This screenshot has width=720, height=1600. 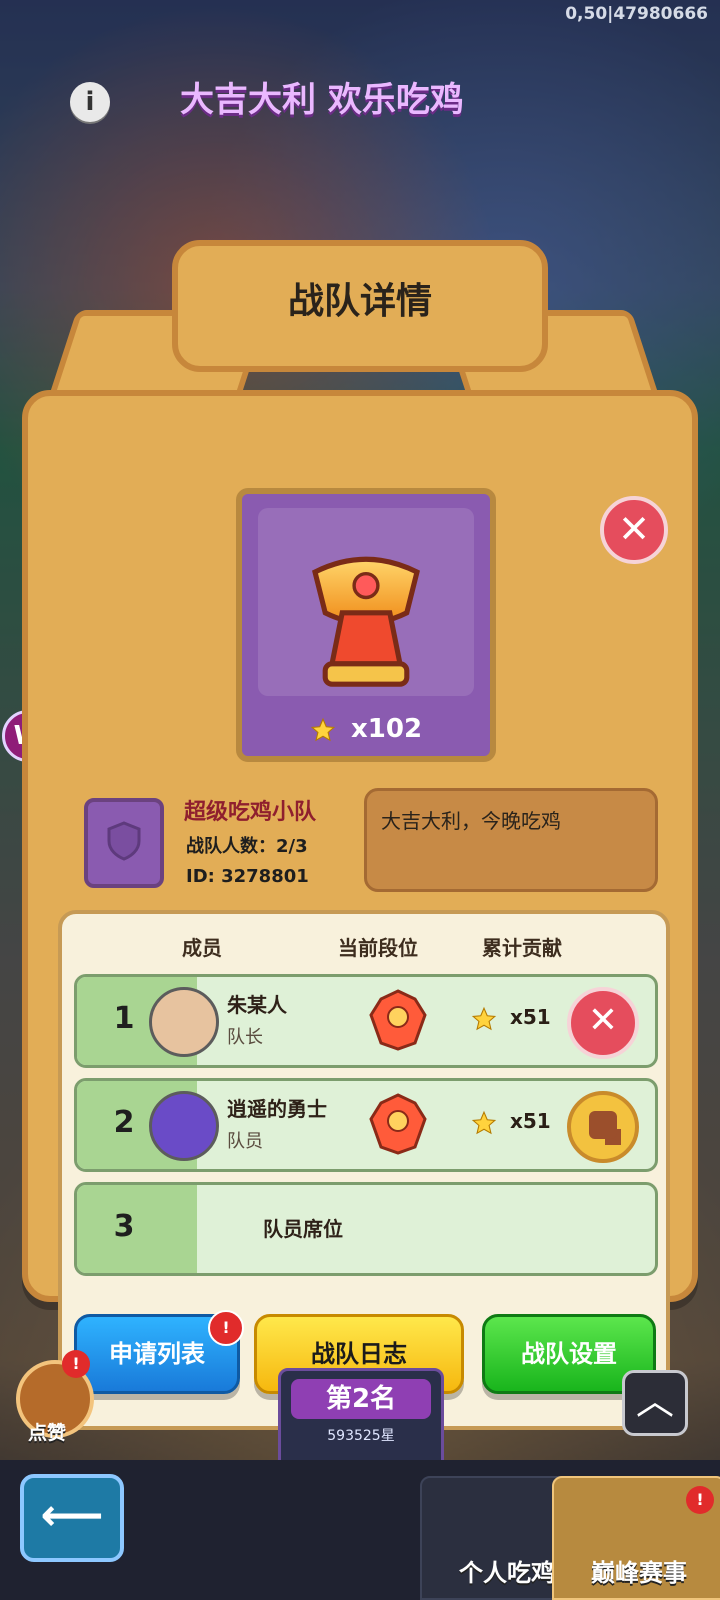 What do you see at coordinates (247, 846) in the screenshot?
I see `team-member-count: 战队人数：2/3` at bounding box center [247, 846].